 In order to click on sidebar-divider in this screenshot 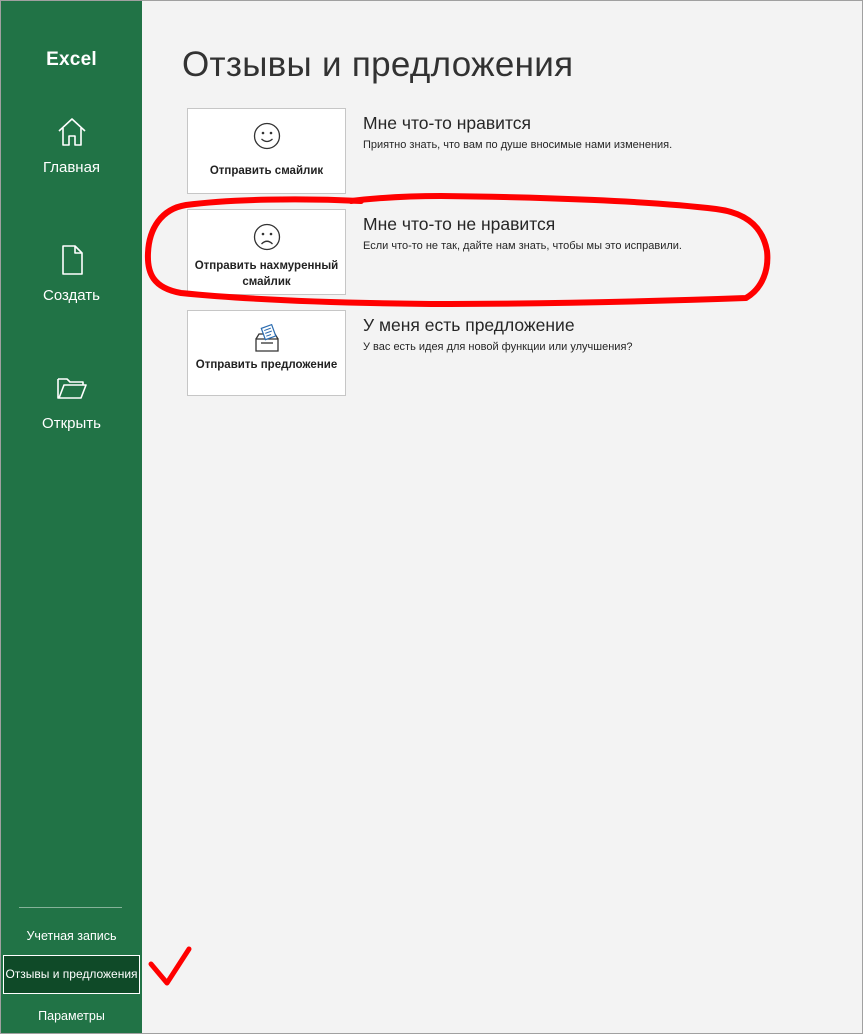, I will do `click(70, 907)`.